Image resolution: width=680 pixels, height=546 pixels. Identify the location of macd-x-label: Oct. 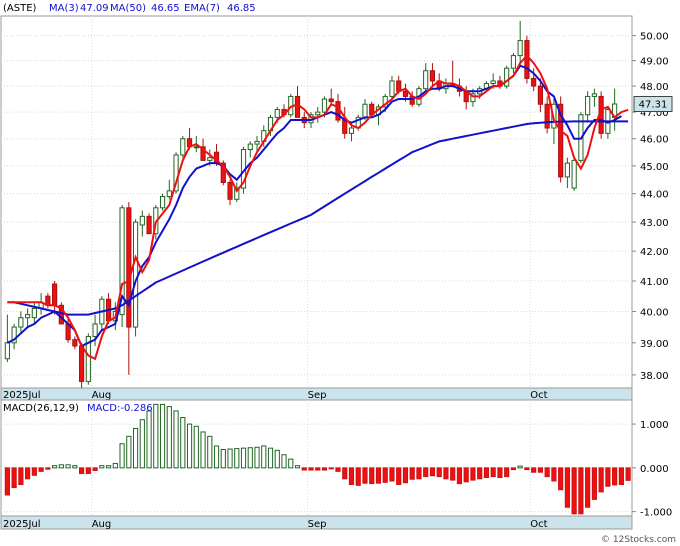
(538, 524).